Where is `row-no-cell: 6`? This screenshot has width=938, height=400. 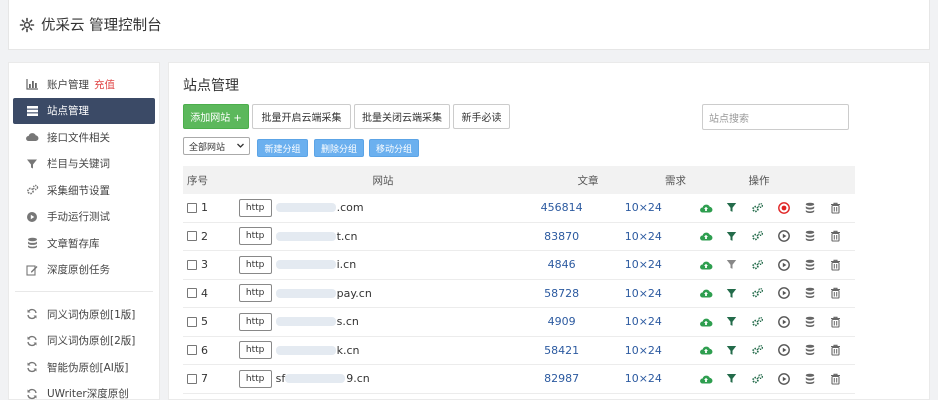 row-no-cell: 6 is located at coordinates (209, 350).